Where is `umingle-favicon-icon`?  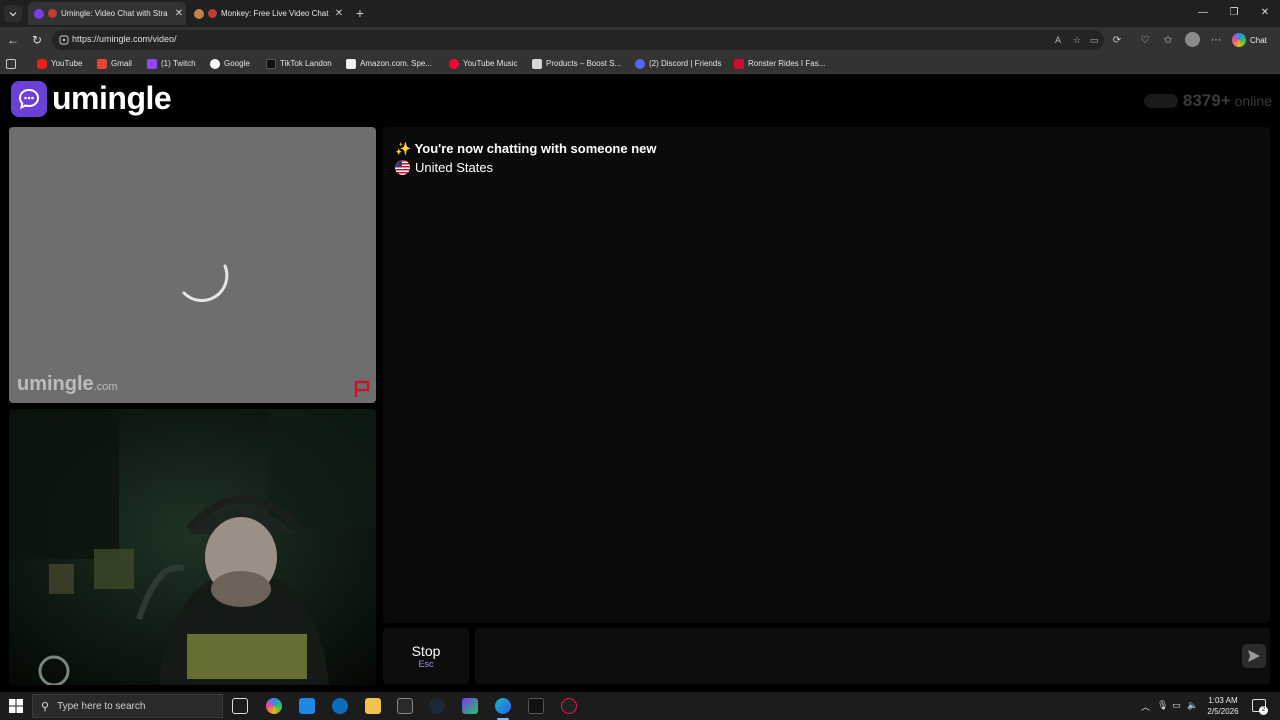 umingle-favicon-icon is located at coordinates (39, 13).